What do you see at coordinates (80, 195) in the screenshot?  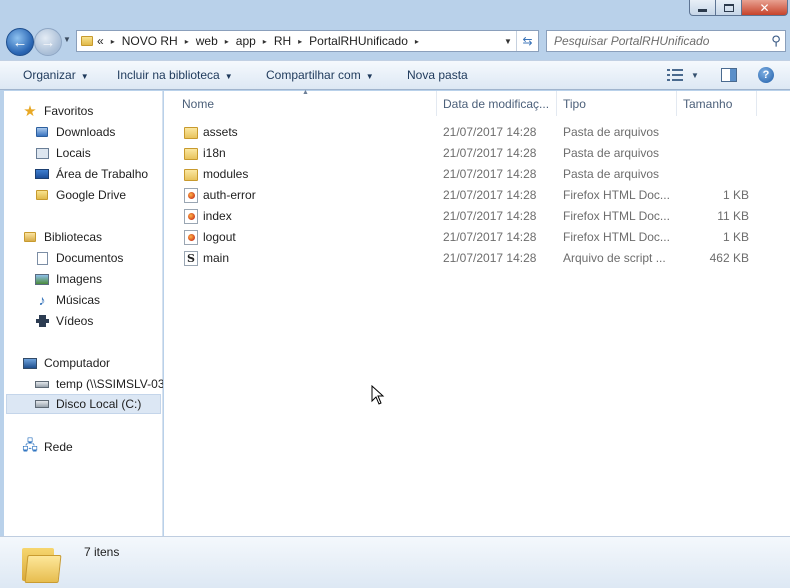 I see `nav-item-google-drive: Google Drive` at bounding box center [80, 195].